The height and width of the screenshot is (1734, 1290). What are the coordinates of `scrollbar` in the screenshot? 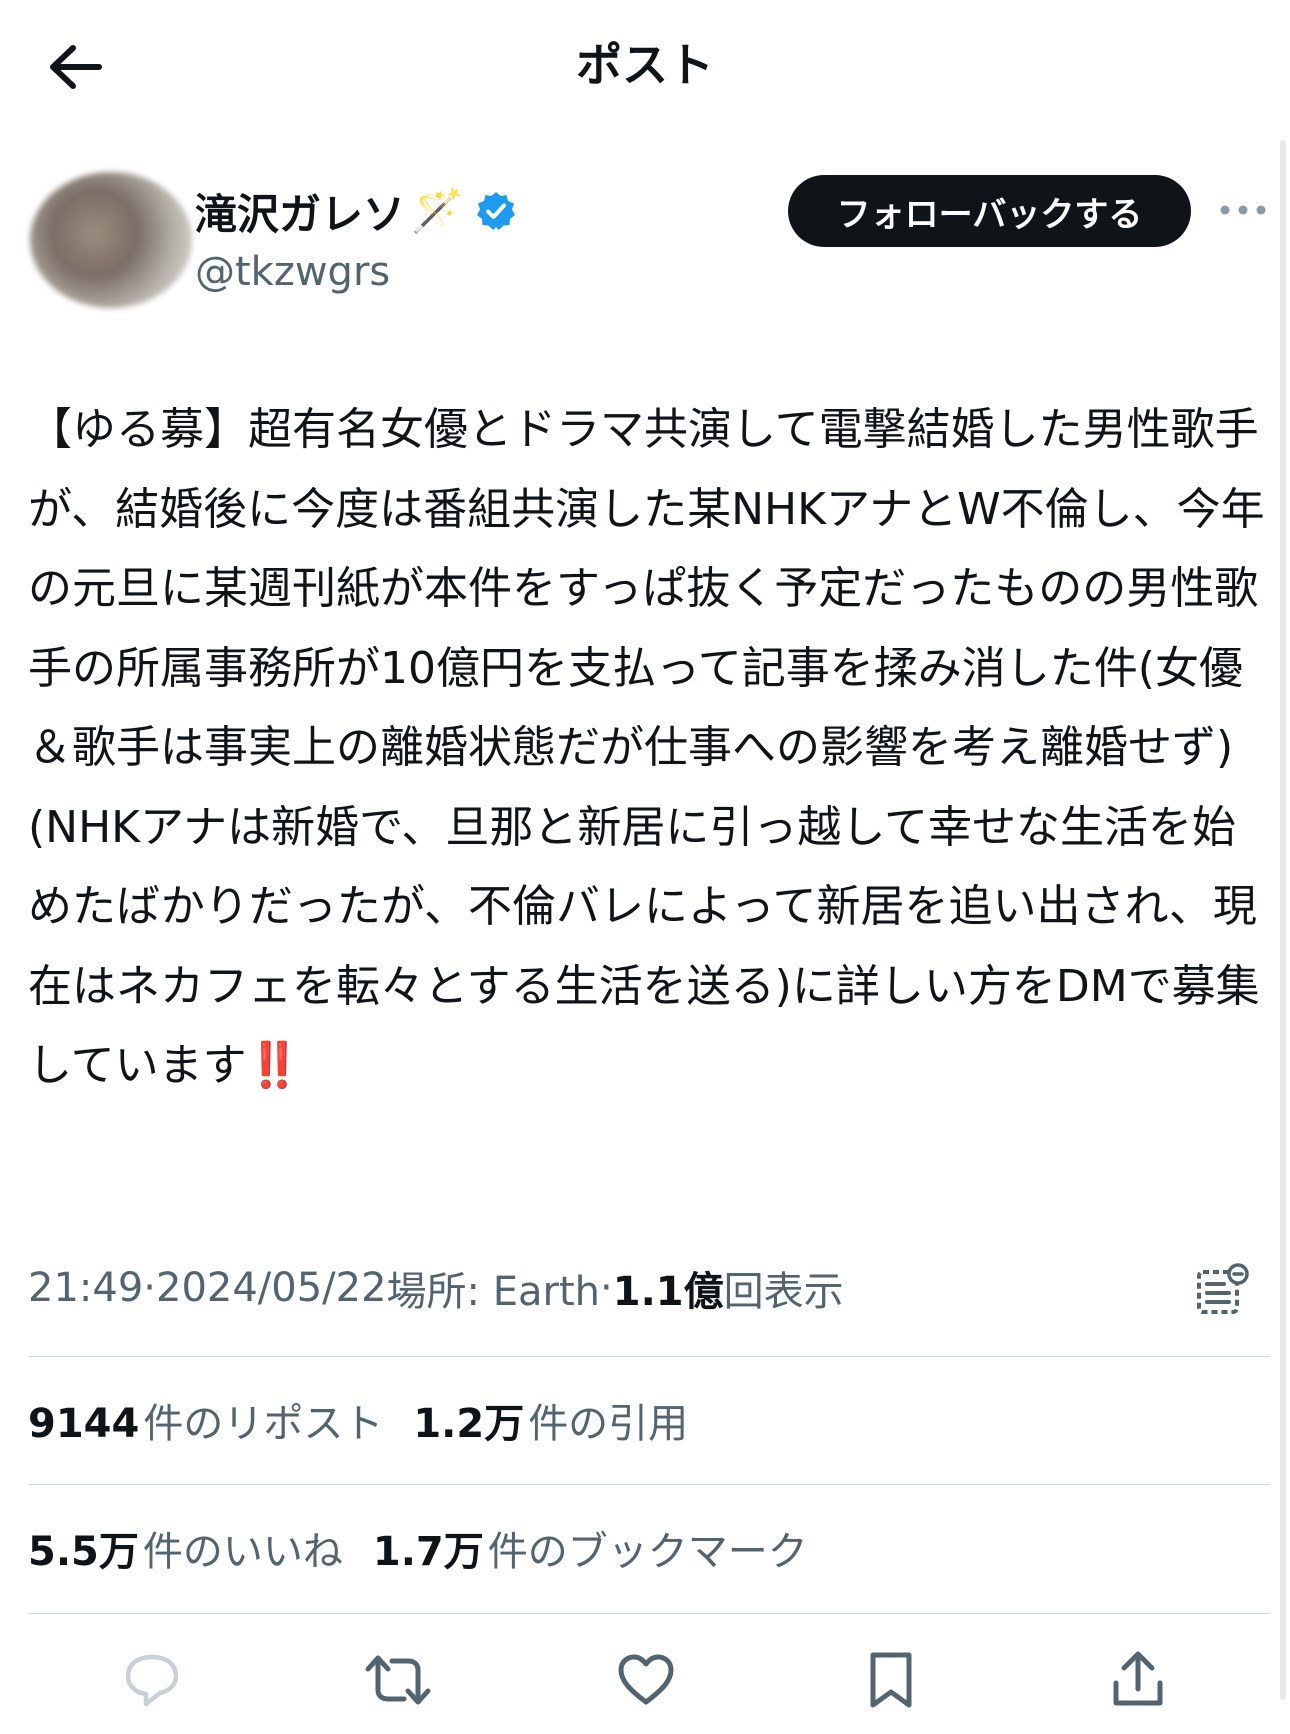 It's located at (1283, 920).